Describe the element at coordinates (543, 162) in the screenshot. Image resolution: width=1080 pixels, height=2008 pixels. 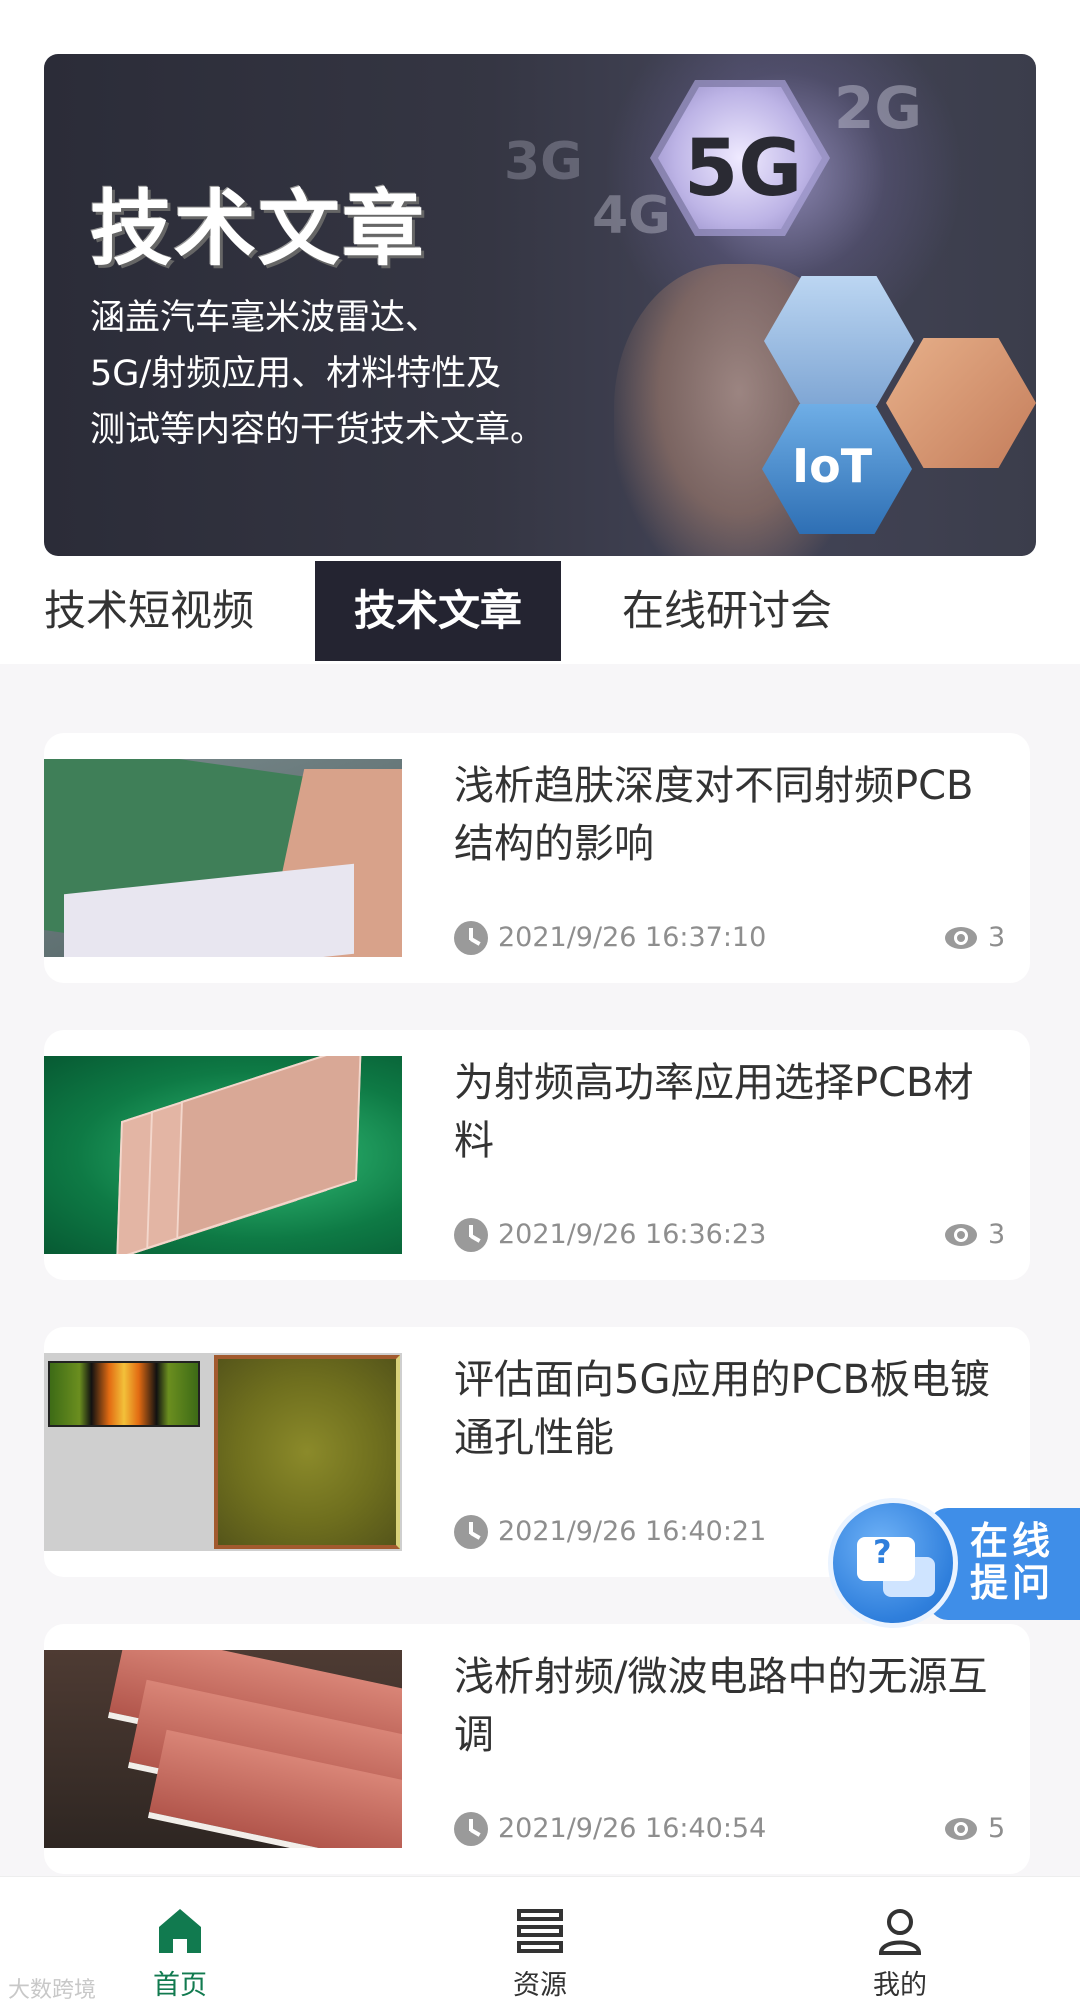
I see `hex-3g-label: 3G` at that location.